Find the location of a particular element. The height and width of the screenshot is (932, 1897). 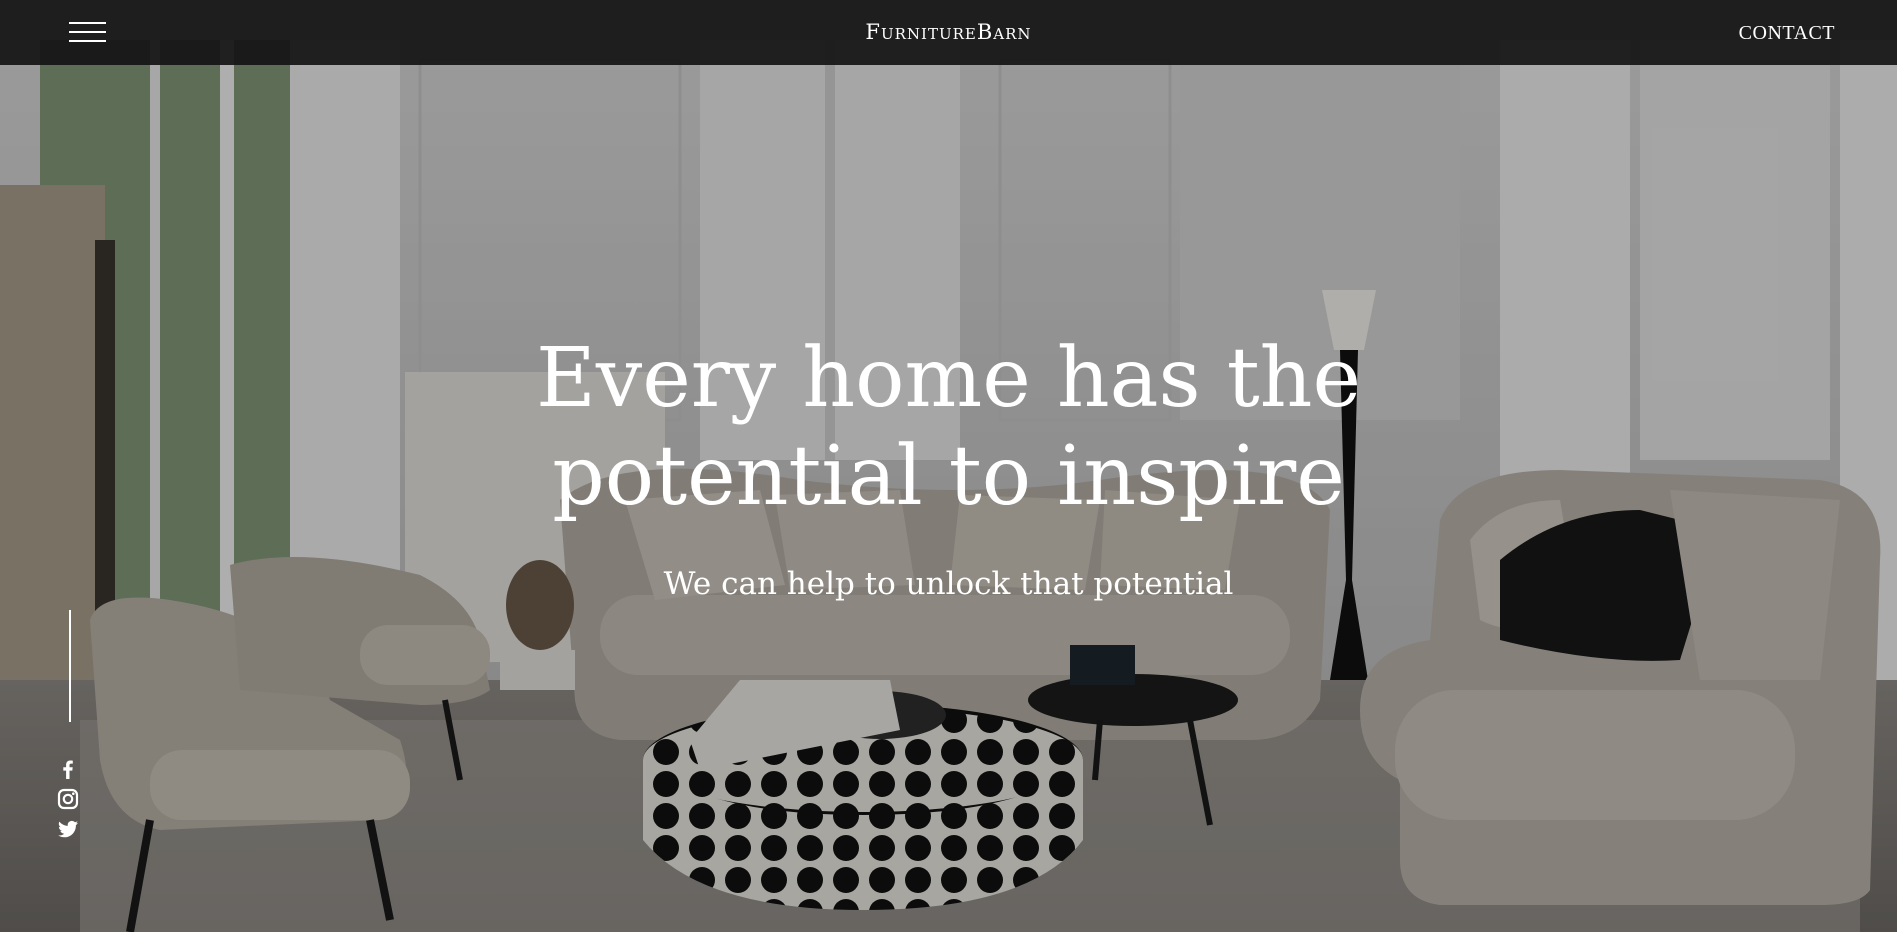

twitter-icon is located at coordinates (68, 829).